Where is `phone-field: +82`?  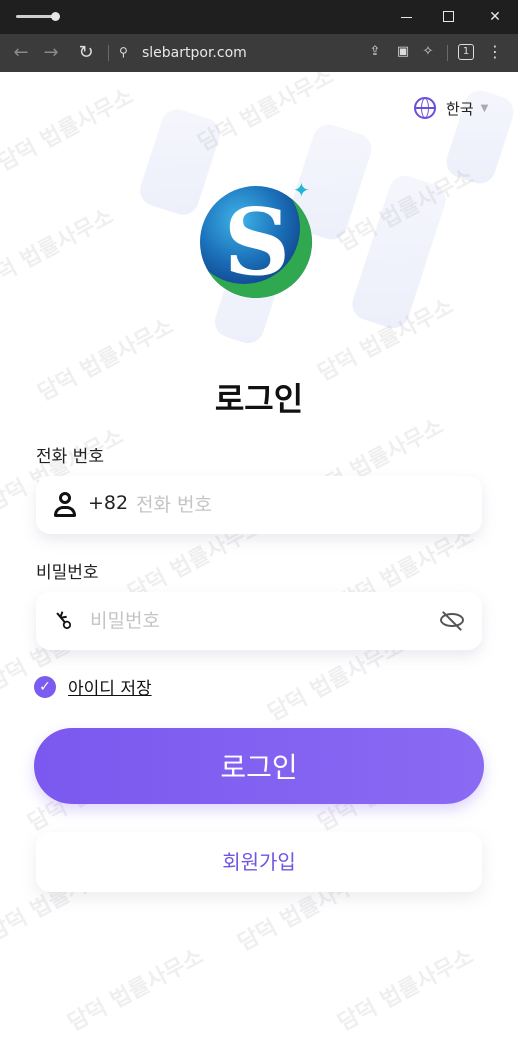
phone-field: +82 is located at coordinates (259, 505).